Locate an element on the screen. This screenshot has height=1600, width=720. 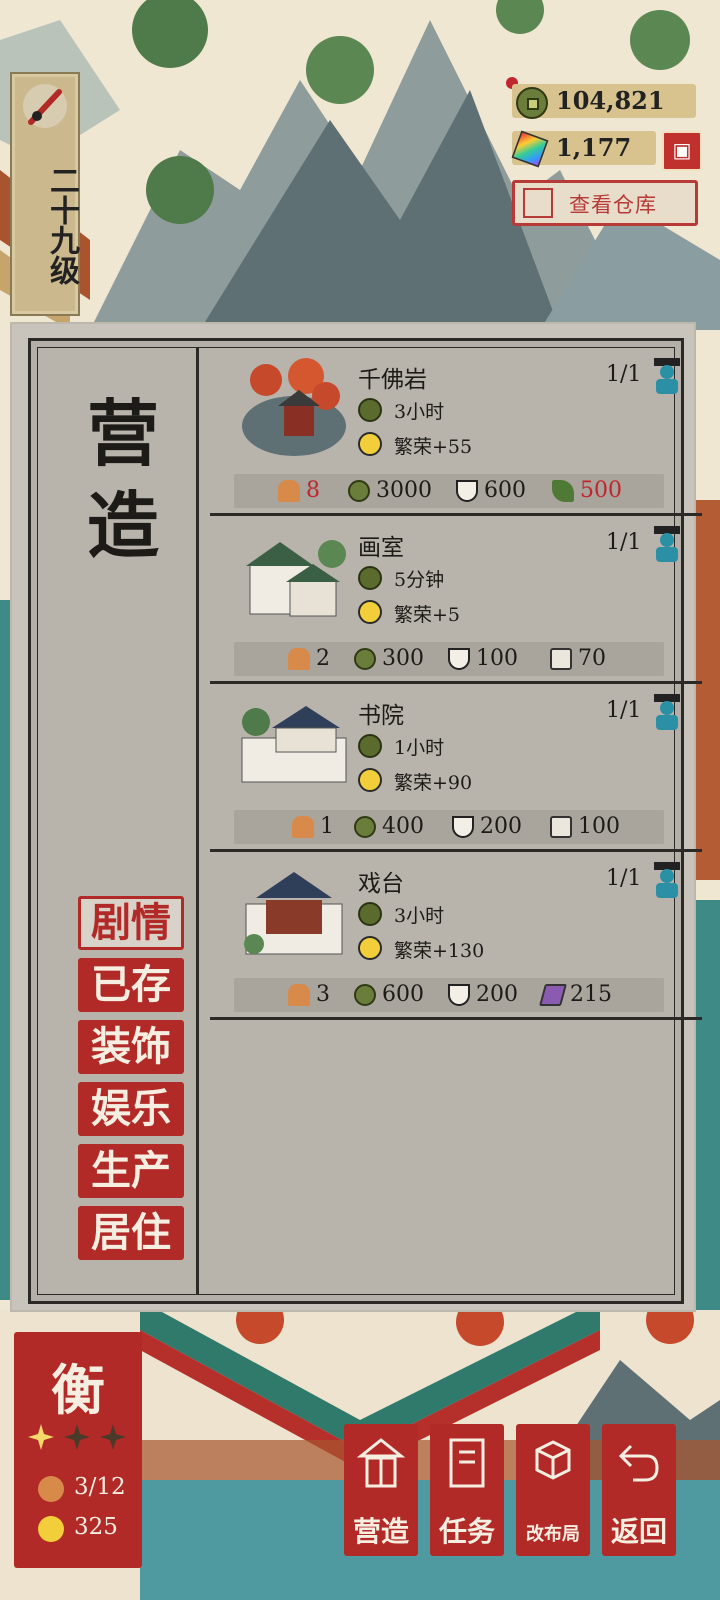
cost-coins: 3000 is located at coordinates (390, 491).